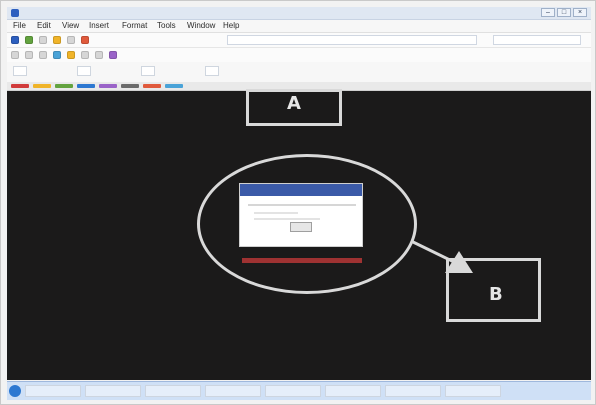 The height and width of the screenshot is (405, 596). Describe the element at coordinates (99, 55) in the screenshot. I see `list-icon` at that location.